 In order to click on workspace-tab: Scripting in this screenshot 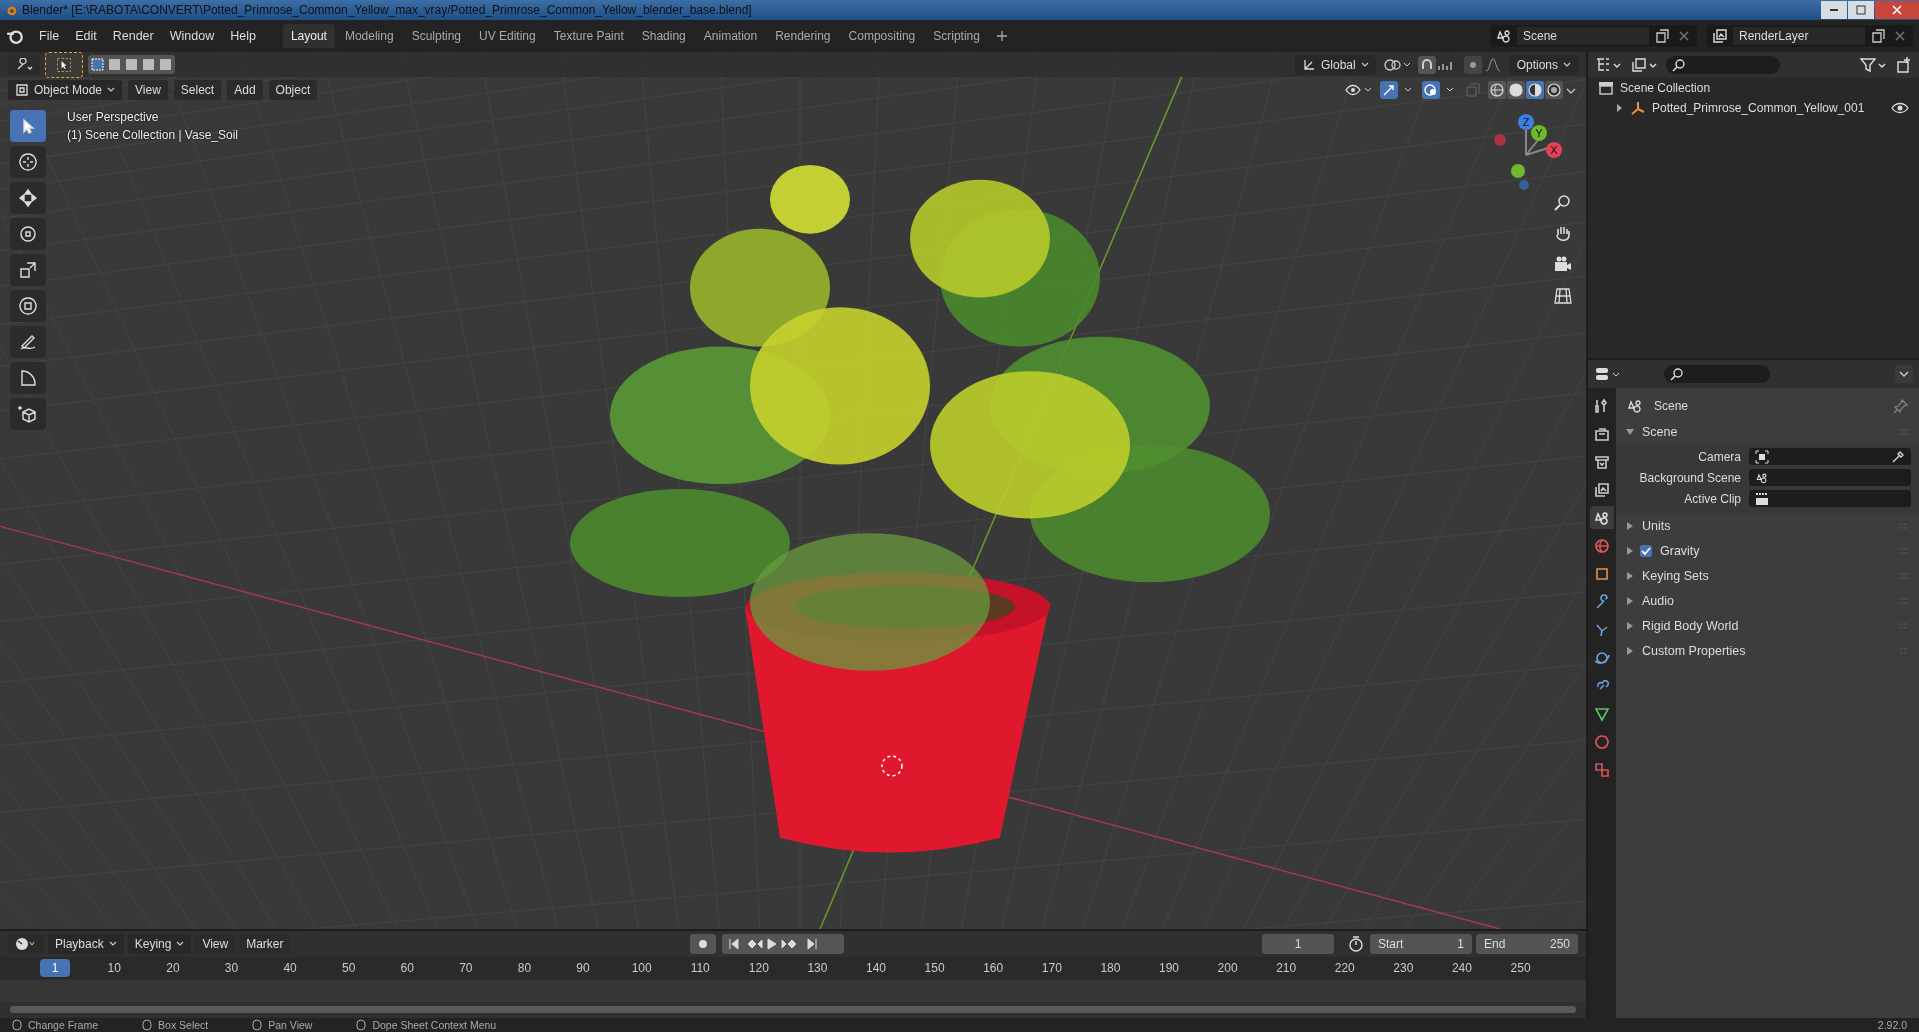, I will do `click(956, 36)`.